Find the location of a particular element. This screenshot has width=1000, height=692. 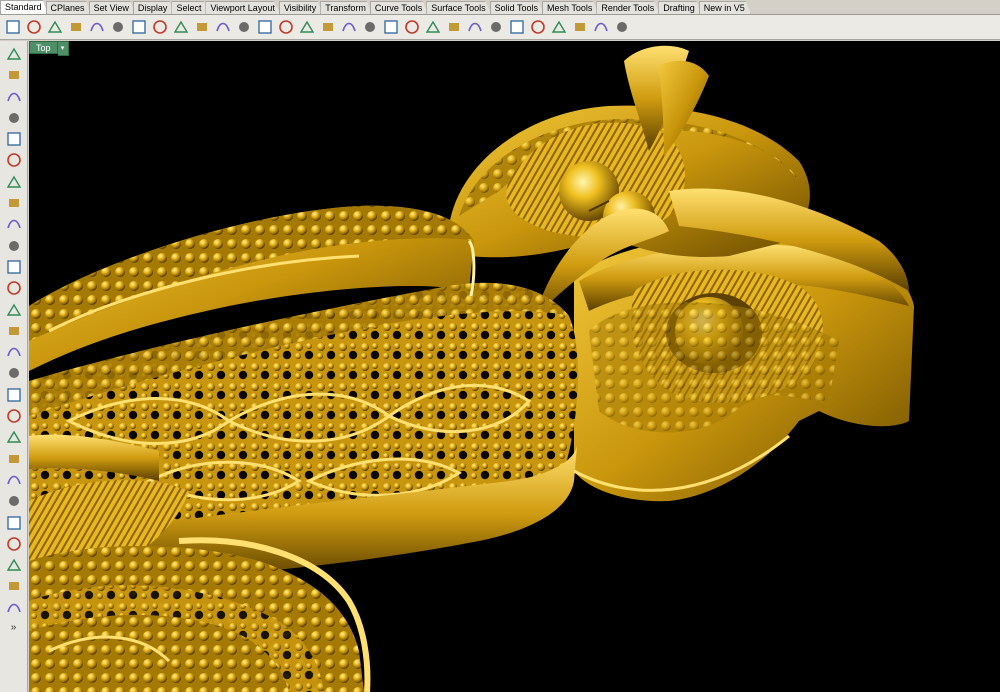

tab-new-in-v5: New in V5 is located at coordinates (724, 7).